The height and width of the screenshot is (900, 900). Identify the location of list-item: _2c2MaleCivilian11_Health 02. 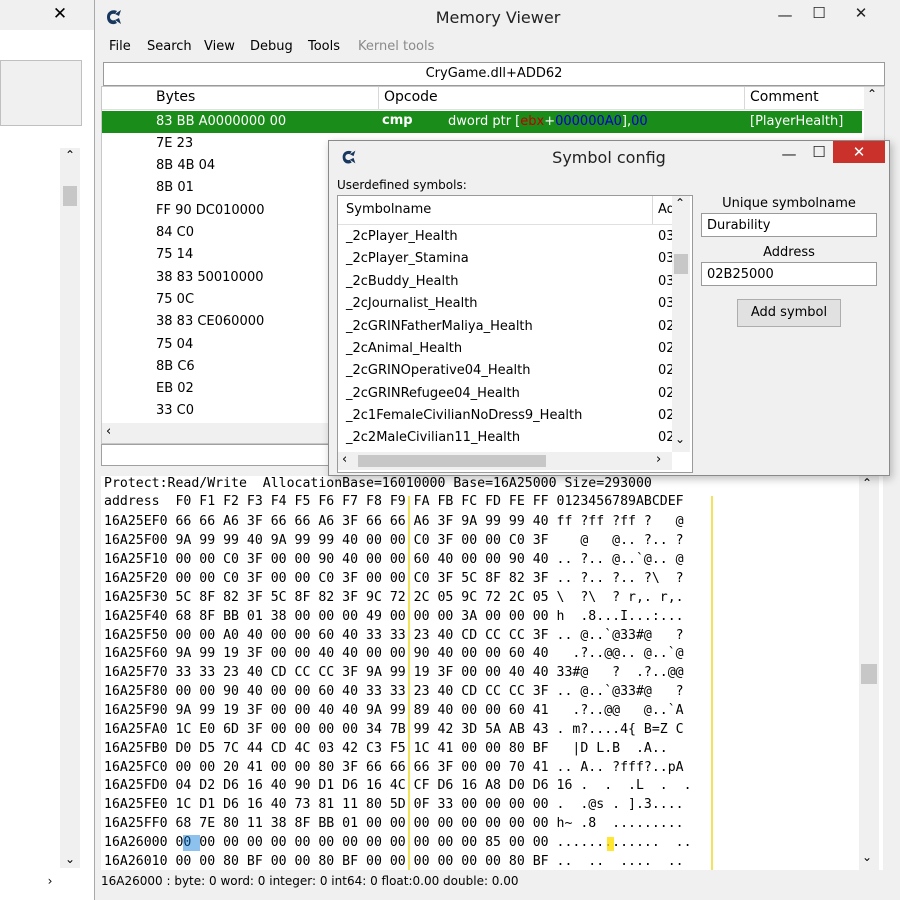
(506, 438).